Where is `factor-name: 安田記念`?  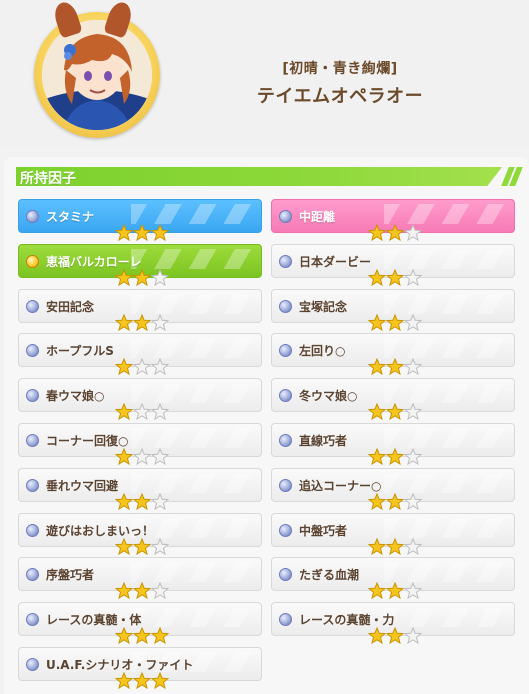 factor-name: 安田記念 is located at coordinates (70, 307).